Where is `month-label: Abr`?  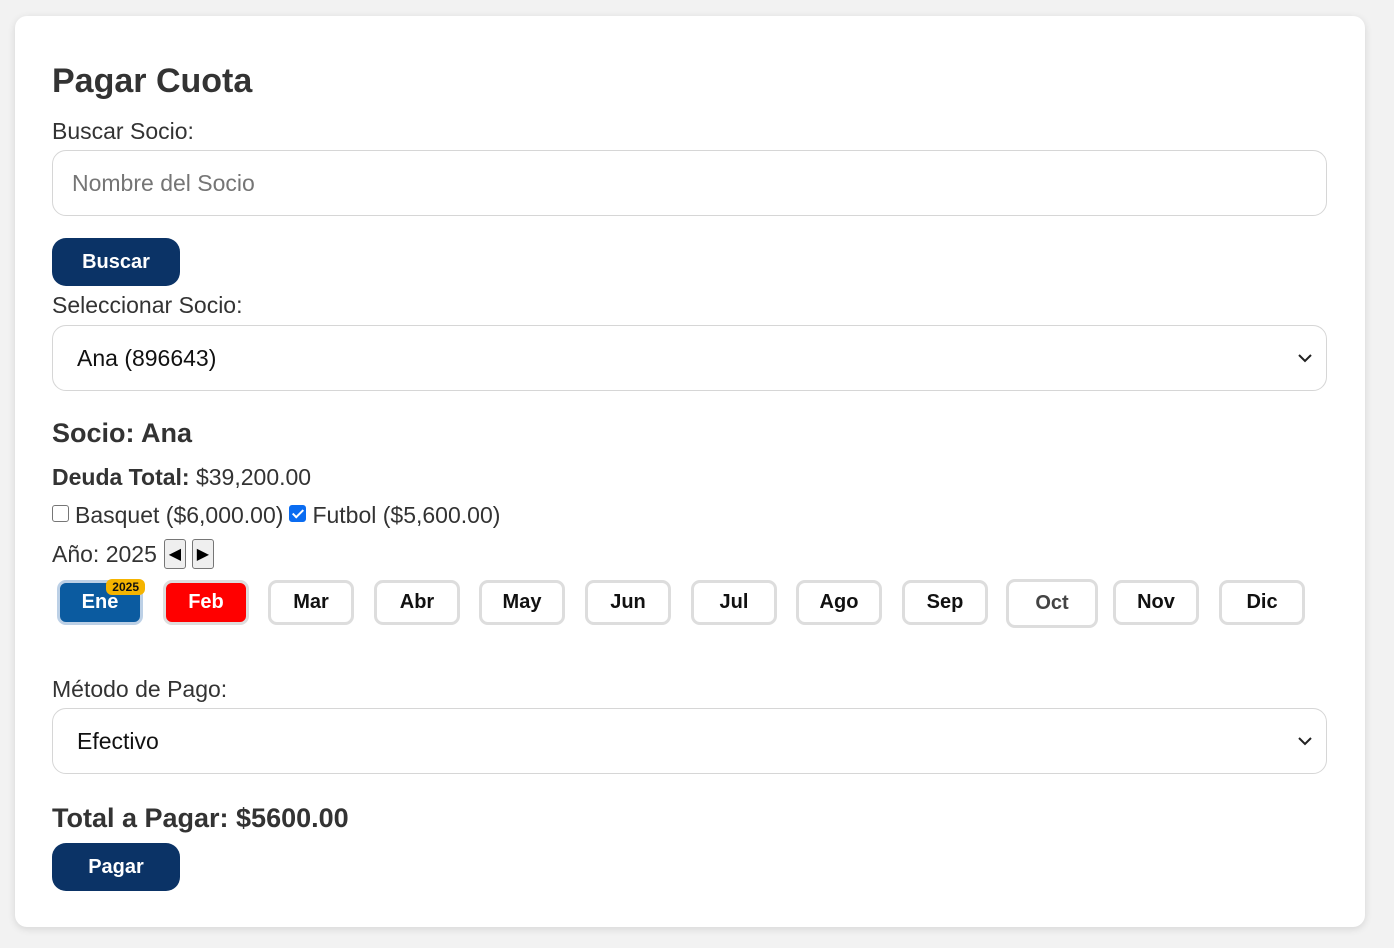 month-label: Abr is located at coordinates (417, 602).